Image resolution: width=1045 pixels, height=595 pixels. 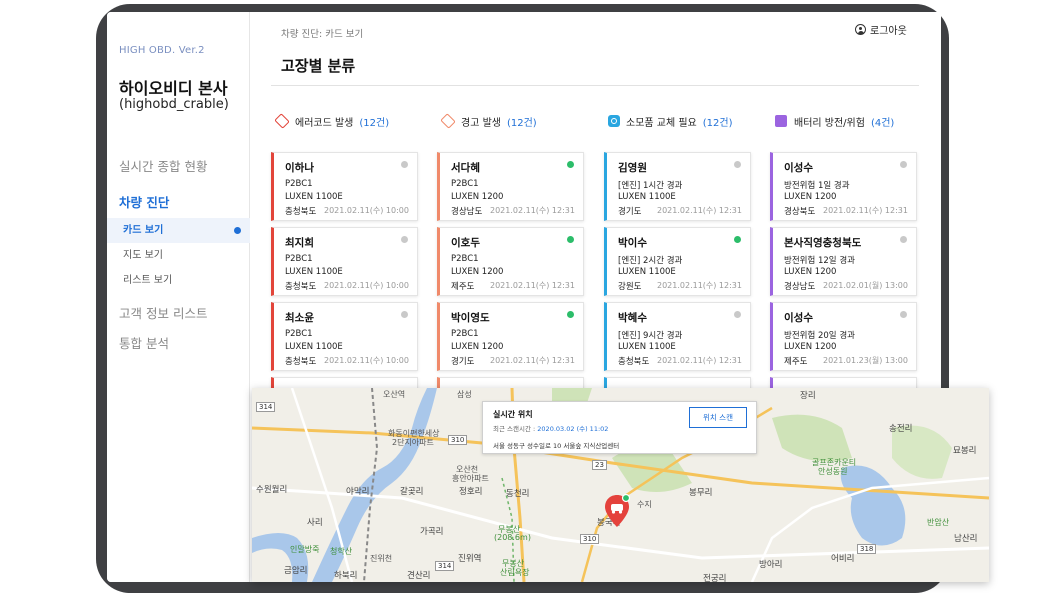 I want to click on last-scan-time: 최근 스캔시간 : 2020.03.02 (수) 11:02, so click(x=550, y=428).